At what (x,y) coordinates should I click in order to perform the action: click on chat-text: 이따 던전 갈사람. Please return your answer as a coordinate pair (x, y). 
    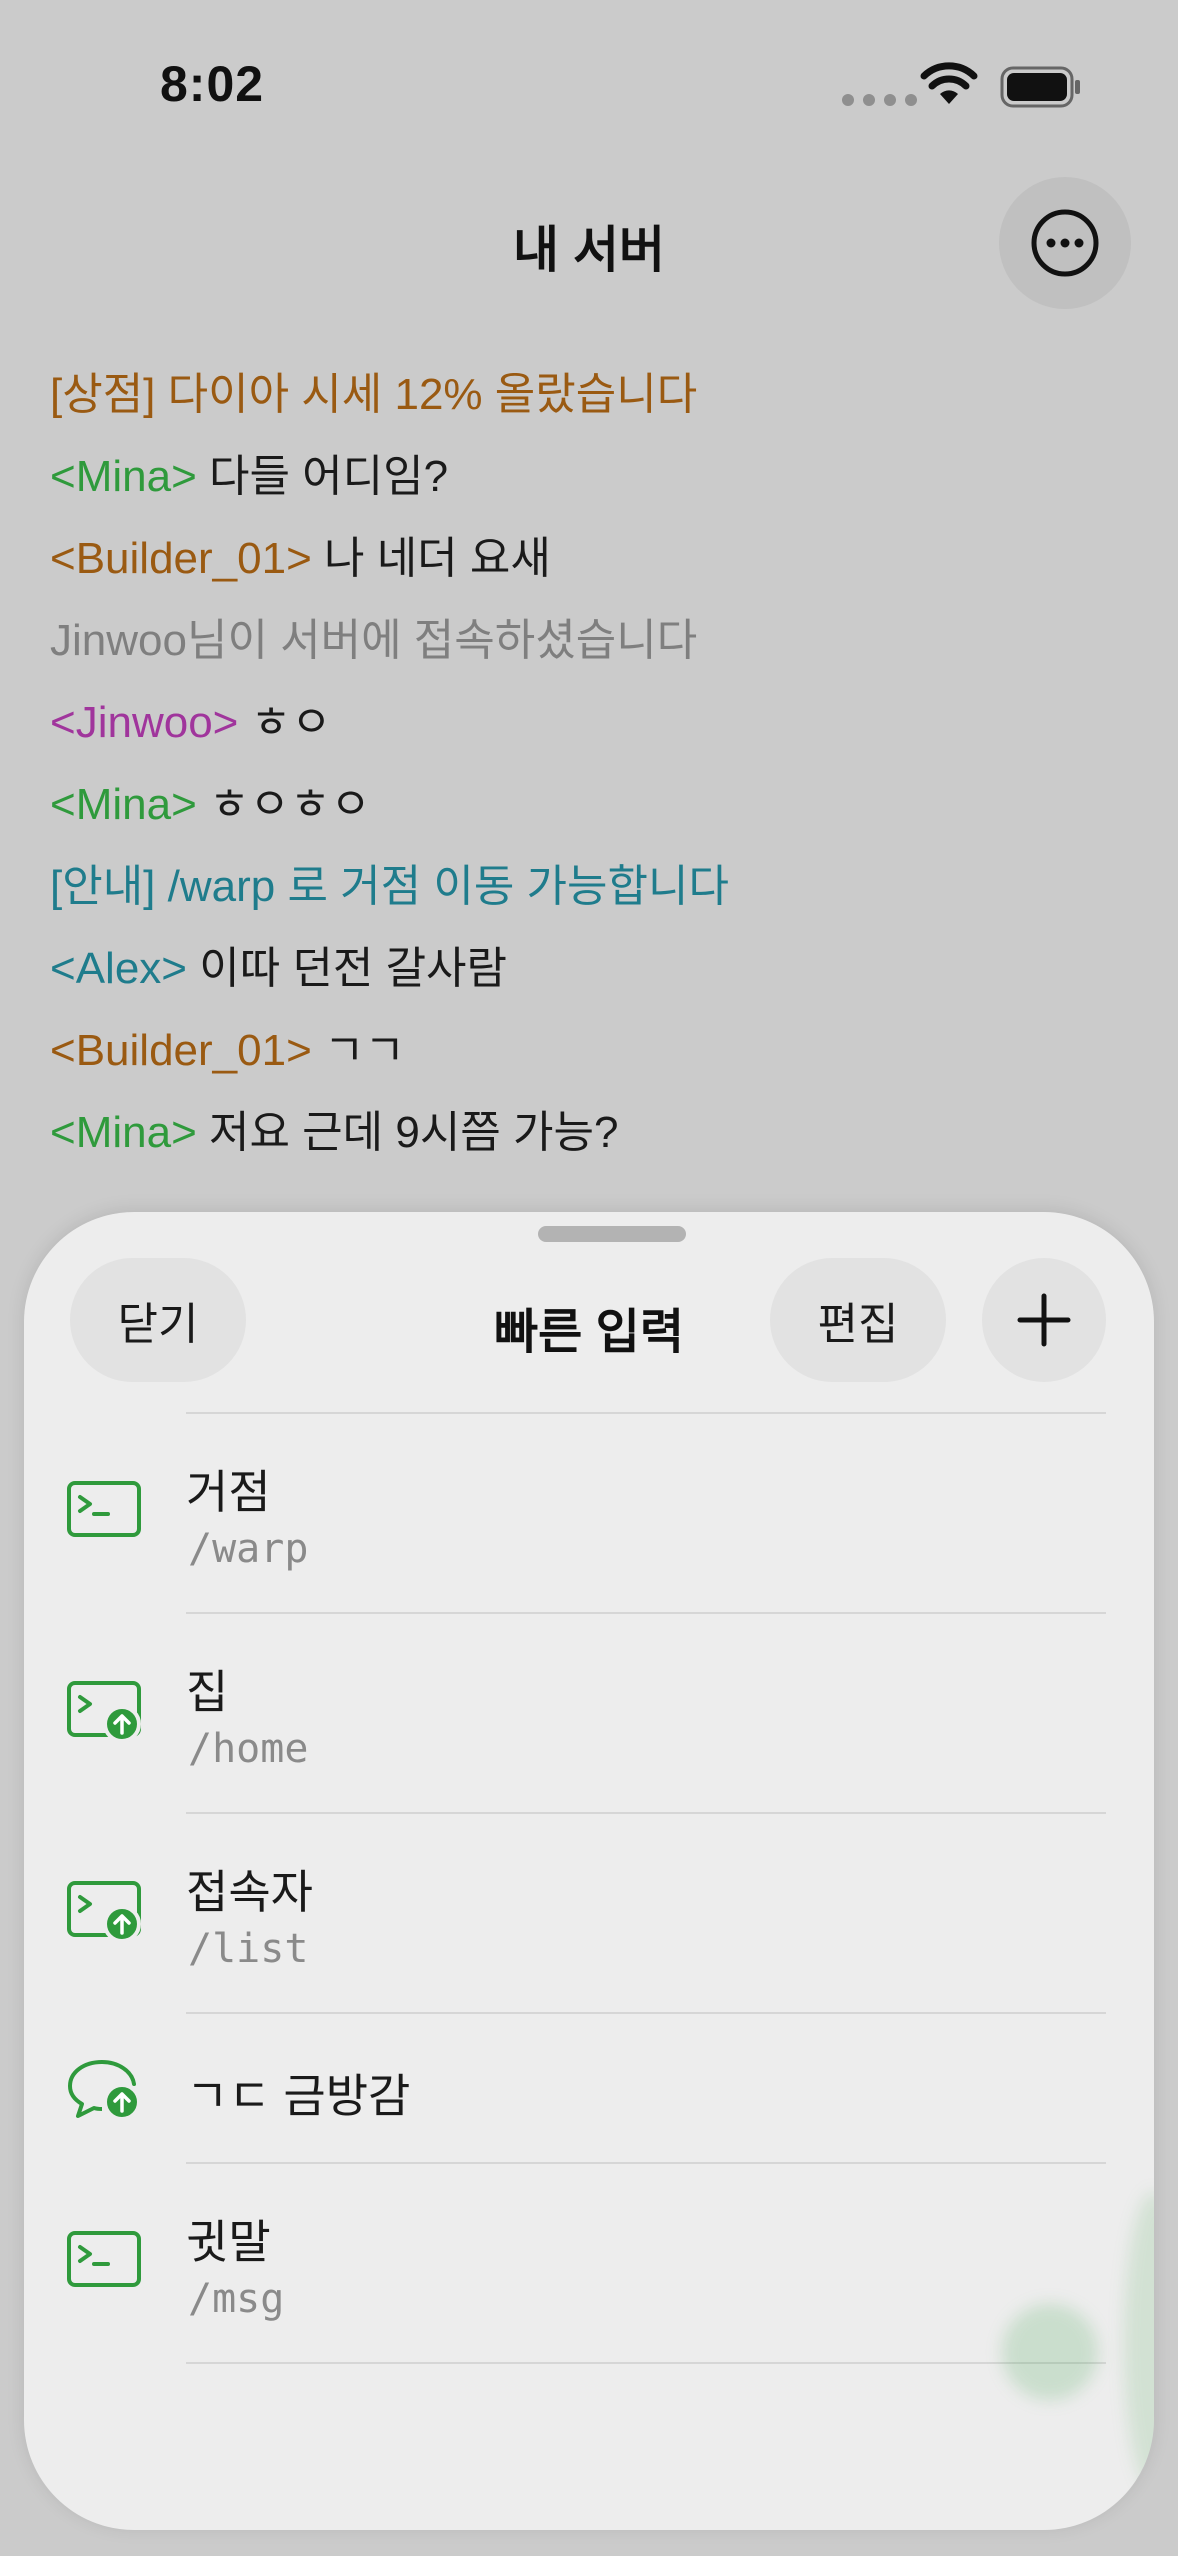
    Looking at the image, I should click on (347, 968).